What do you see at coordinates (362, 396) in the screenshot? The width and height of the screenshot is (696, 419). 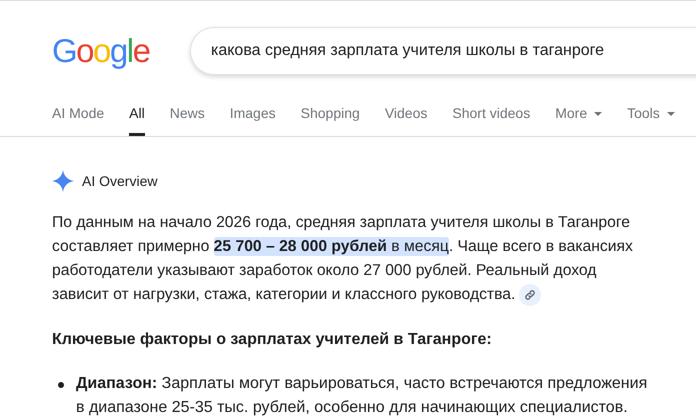 I see `bullet-text: Диапазон: Зарплаты могут варьироваться, часто встречаются предложения в диапазоне 25-35 тыс. рублей, особенно для начинающих специалистов.` at bounding box center [362, 396].